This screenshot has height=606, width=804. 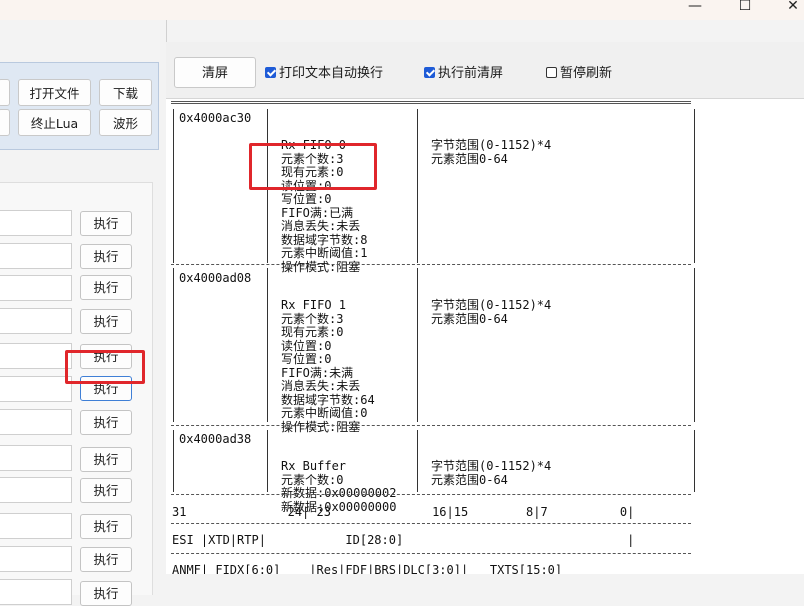 I want to click on output-toolbar: 清屏 打印文本自动换行 执行前清屏 暂停刷新, so click(x=485, y=70).